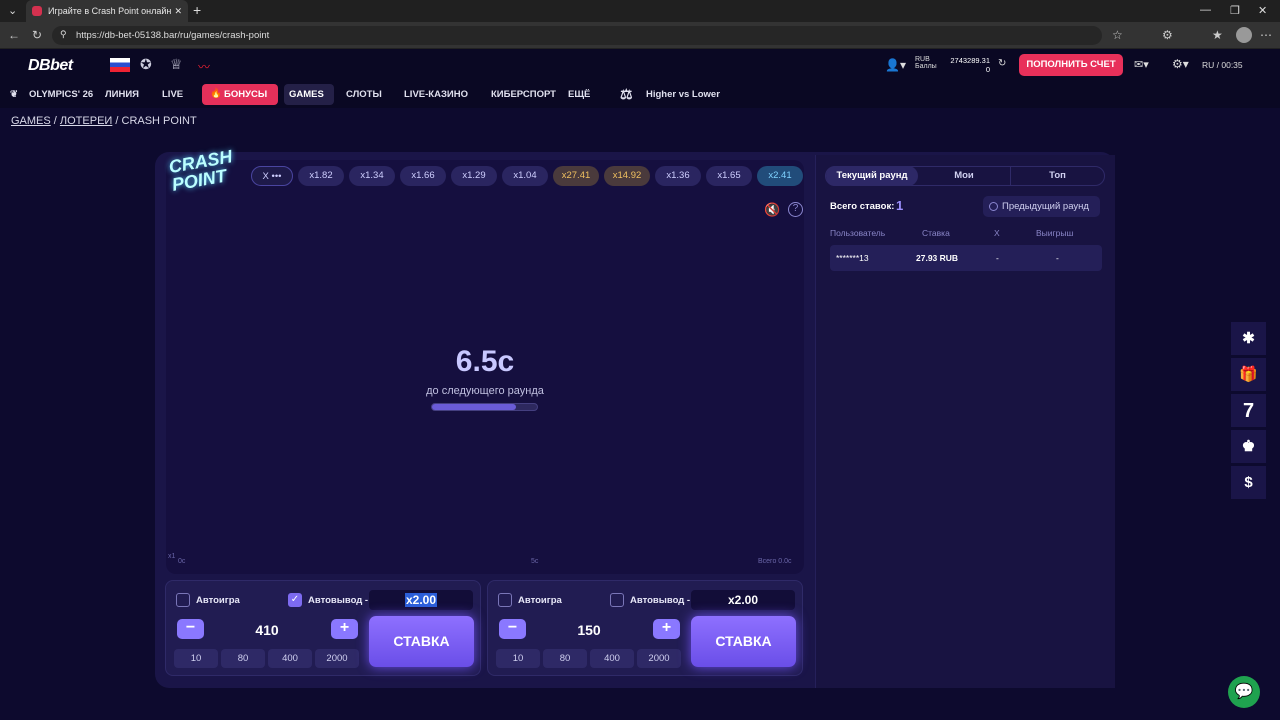 The image size is (1280, 720). What do you see at coordinates (540, 600) in the screenshot?
I see `autoplay-label: Автоигра` at bounding box center [540, 600].